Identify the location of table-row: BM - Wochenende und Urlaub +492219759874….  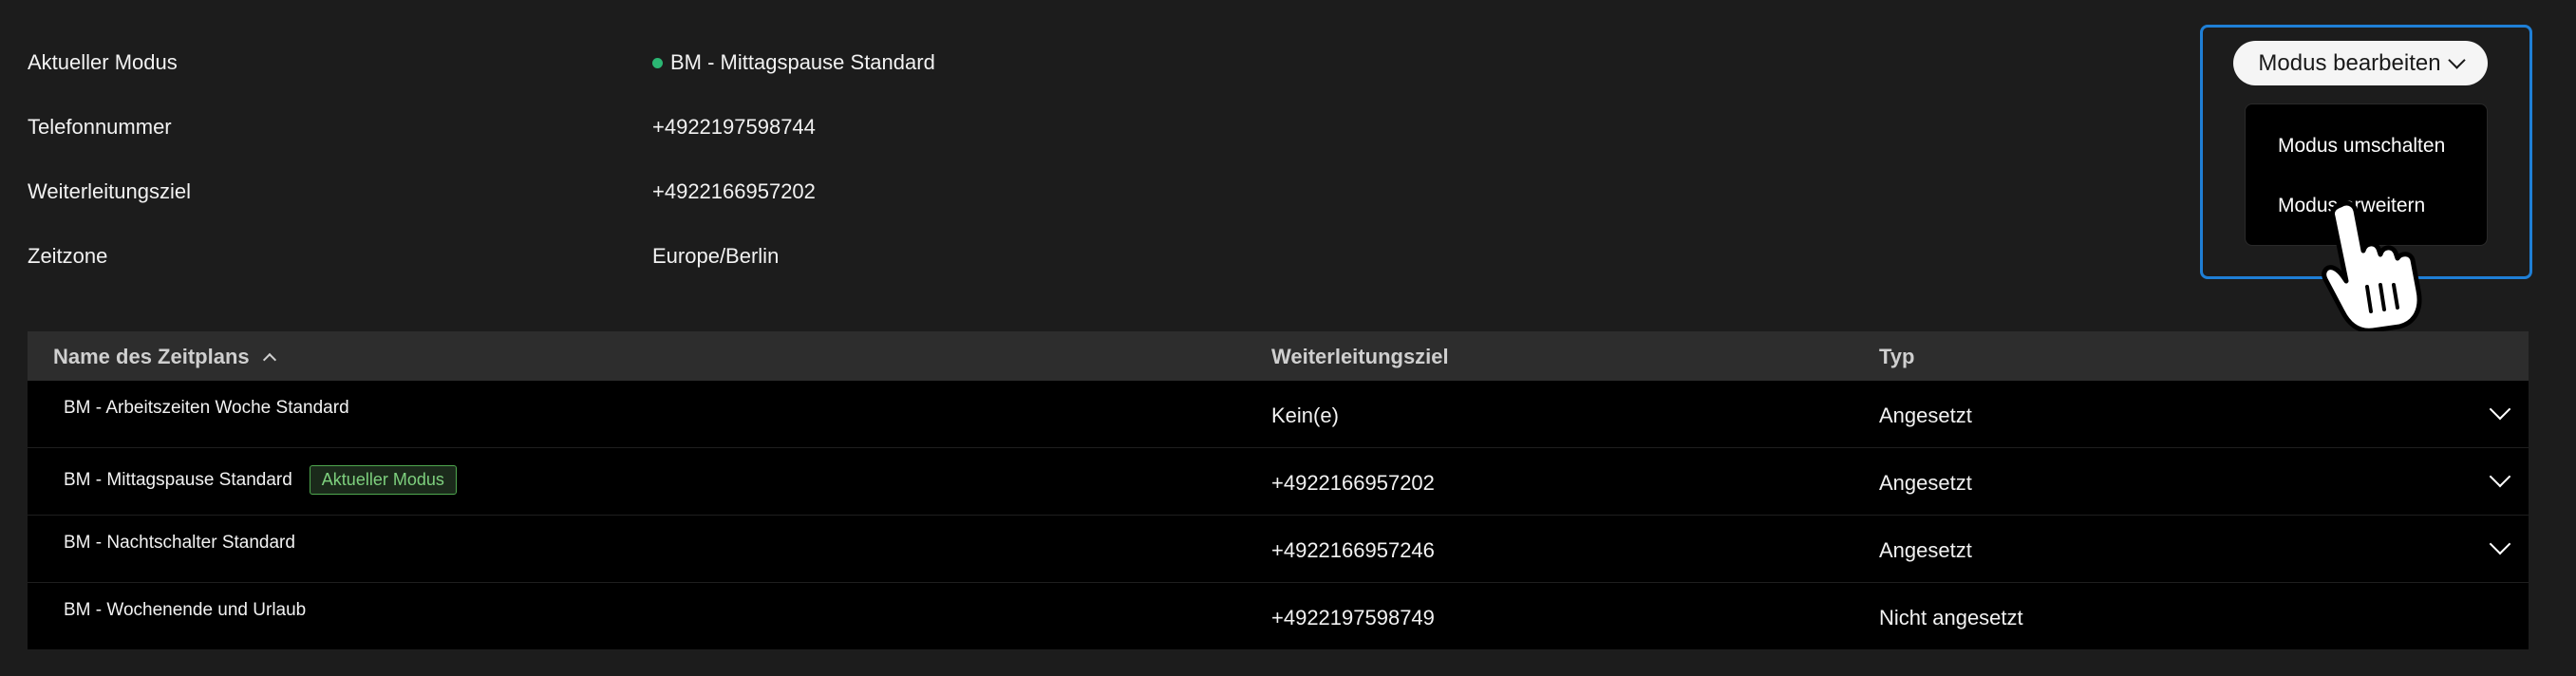
(1278, 616).